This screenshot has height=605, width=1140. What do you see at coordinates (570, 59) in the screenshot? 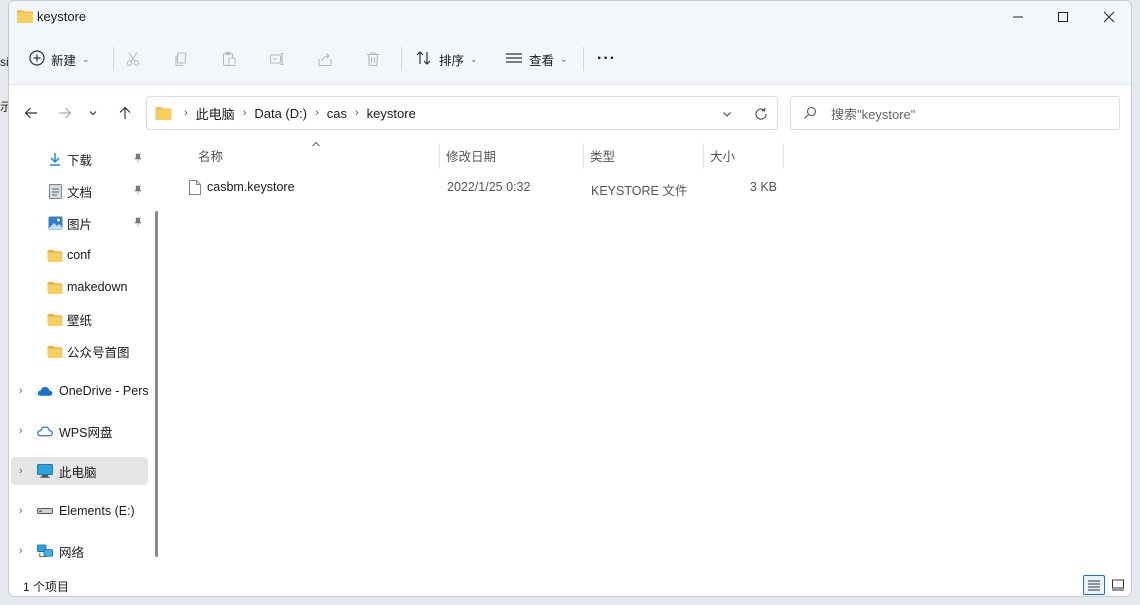
I see `command-bar: 新建 ⌄ 排序 ⌄ 查看 ⌄ ···` at bounding box center [570, 59].